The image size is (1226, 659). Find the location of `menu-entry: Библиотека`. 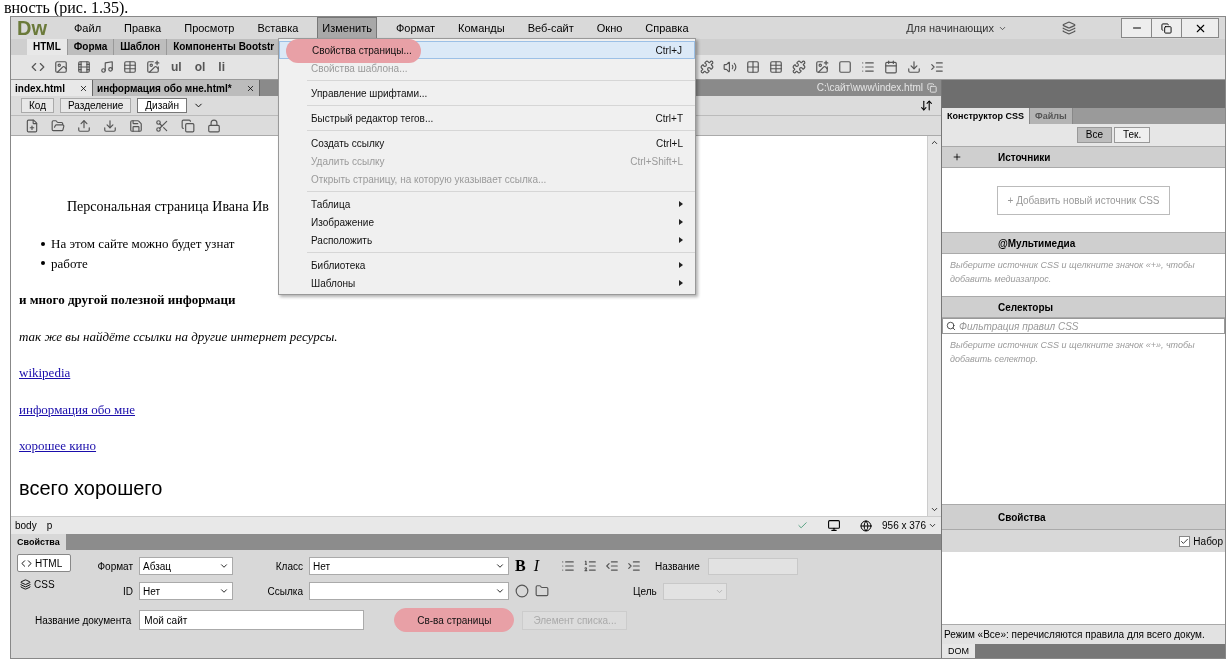

menu-entry: Библиотека is located at coordinates (487, 265).